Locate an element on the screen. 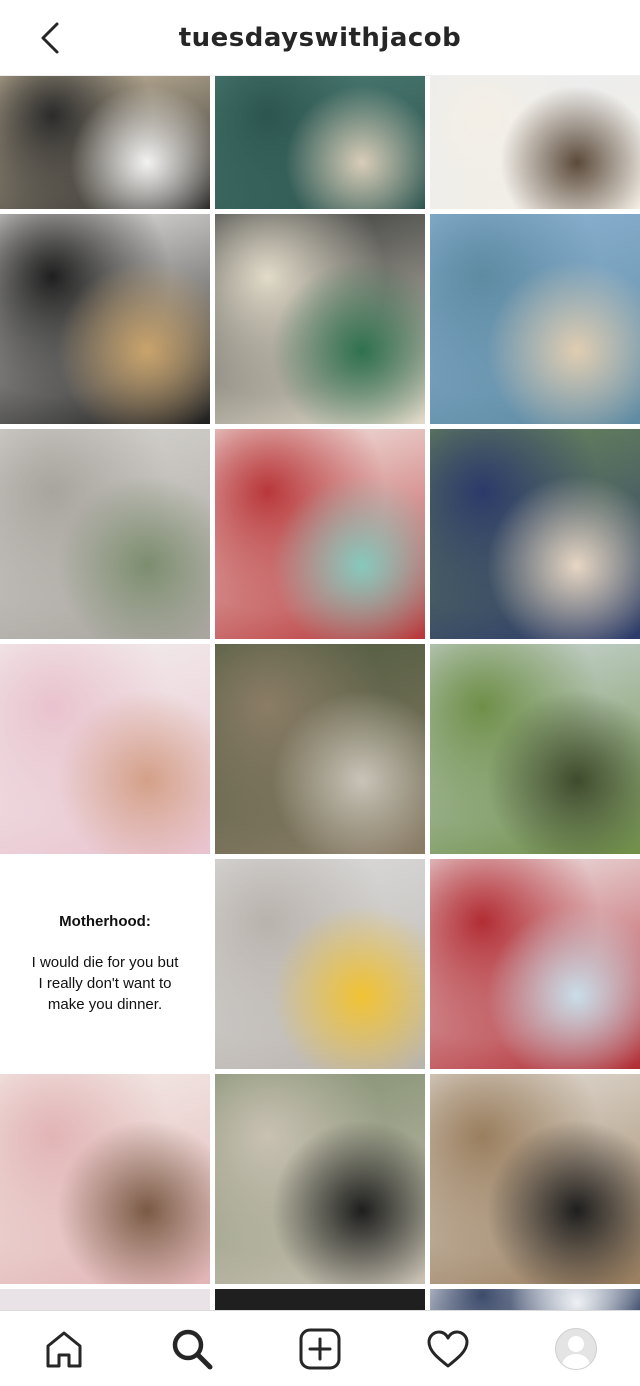  home-icon is located at coordinates (64, 1349).